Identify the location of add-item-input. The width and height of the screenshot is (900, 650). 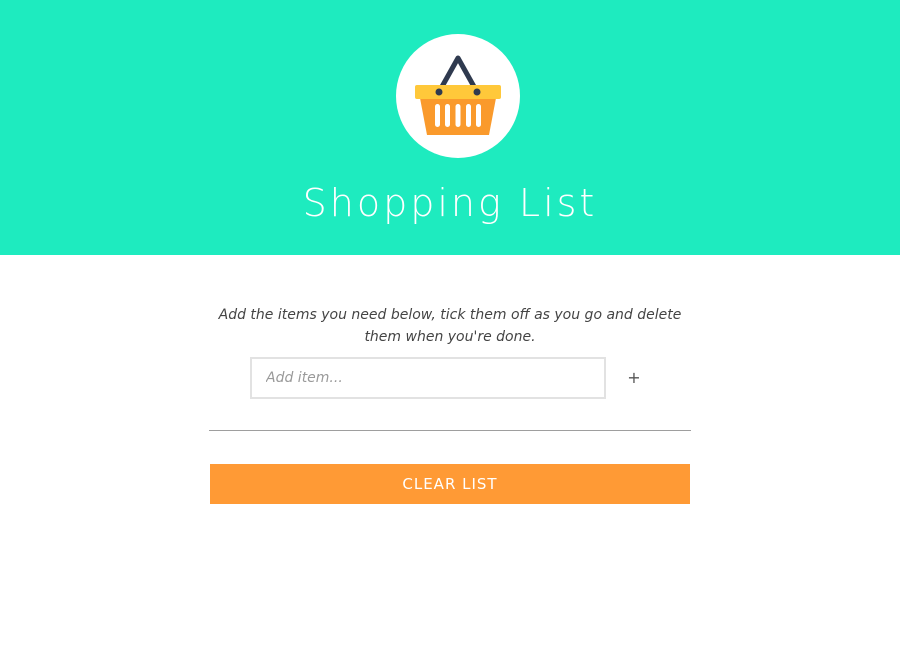
(428, 378).